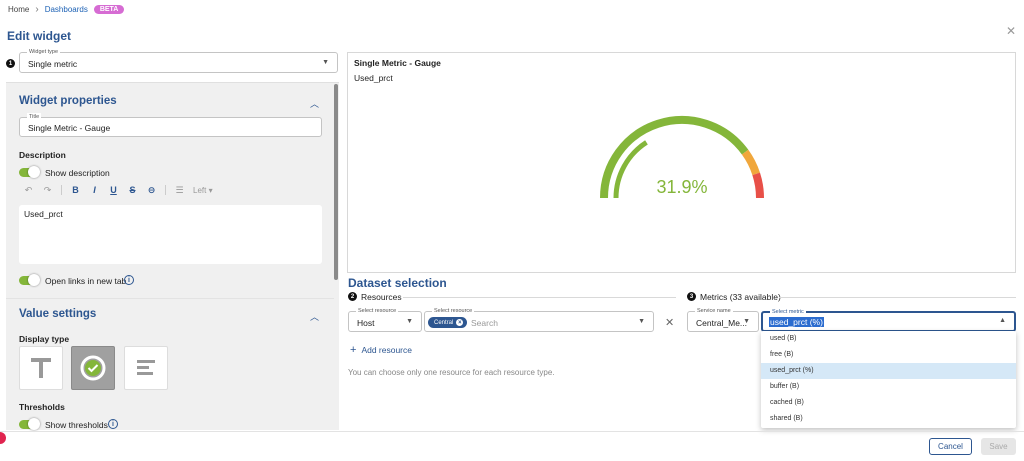  Describe the element at coordinates (386, 350) in the screenshot. I see `add-resource-label: Add resource` at that location.